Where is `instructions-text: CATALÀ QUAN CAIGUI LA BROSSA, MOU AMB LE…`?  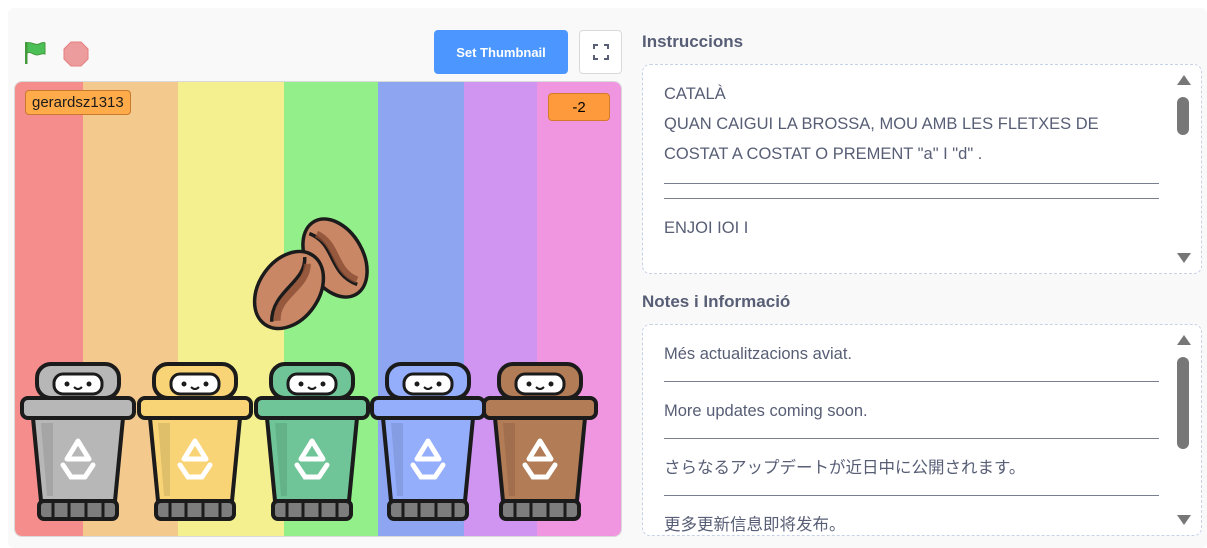 instructions-text: CATALÀ QUAN CAIGUI LA BROSSA, MOU AMB LE… is located at coordinates (911, 161).